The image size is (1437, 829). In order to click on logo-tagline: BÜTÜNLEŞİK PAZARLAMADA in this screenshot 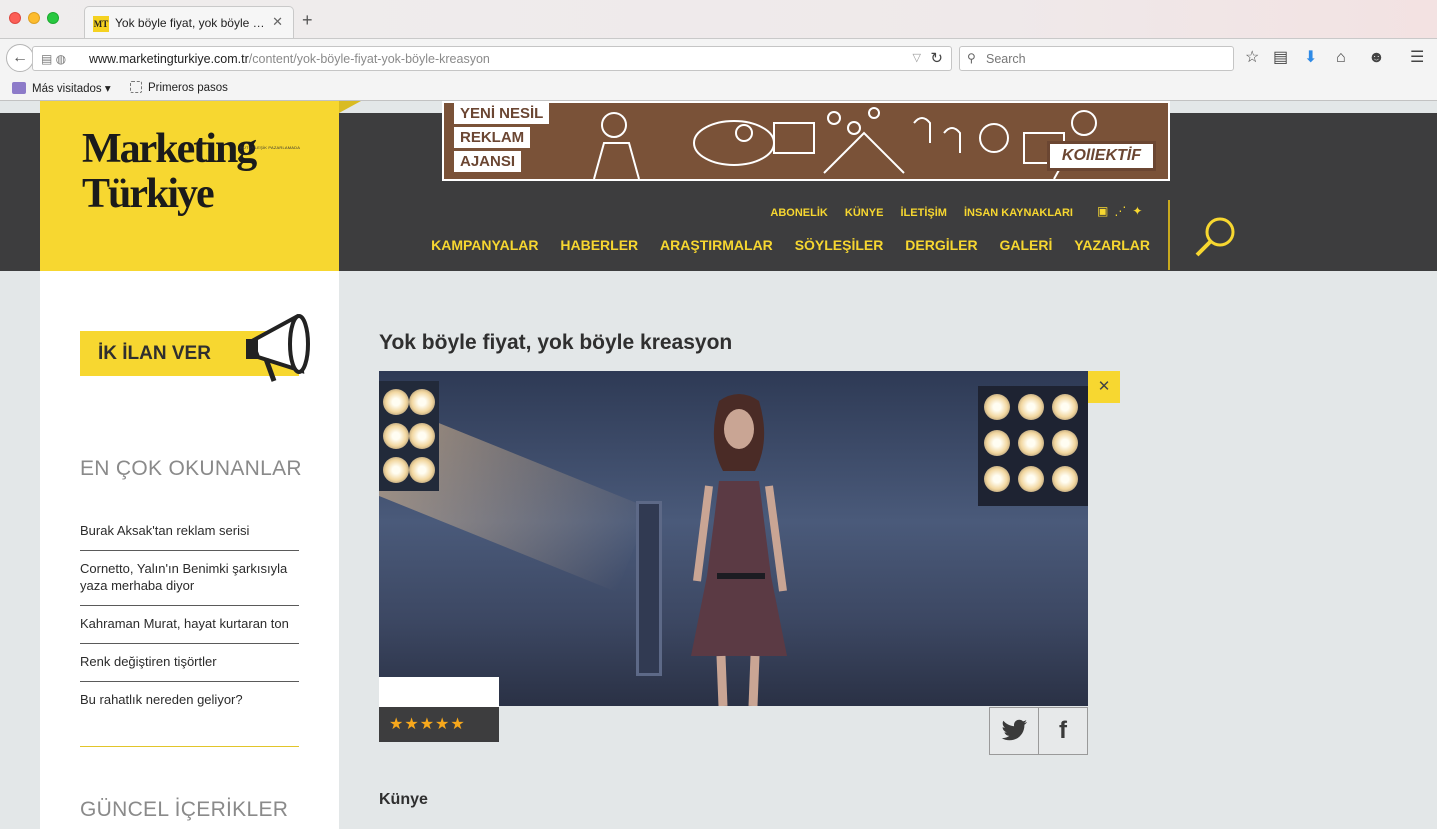, I will do `click(270, 147)`.